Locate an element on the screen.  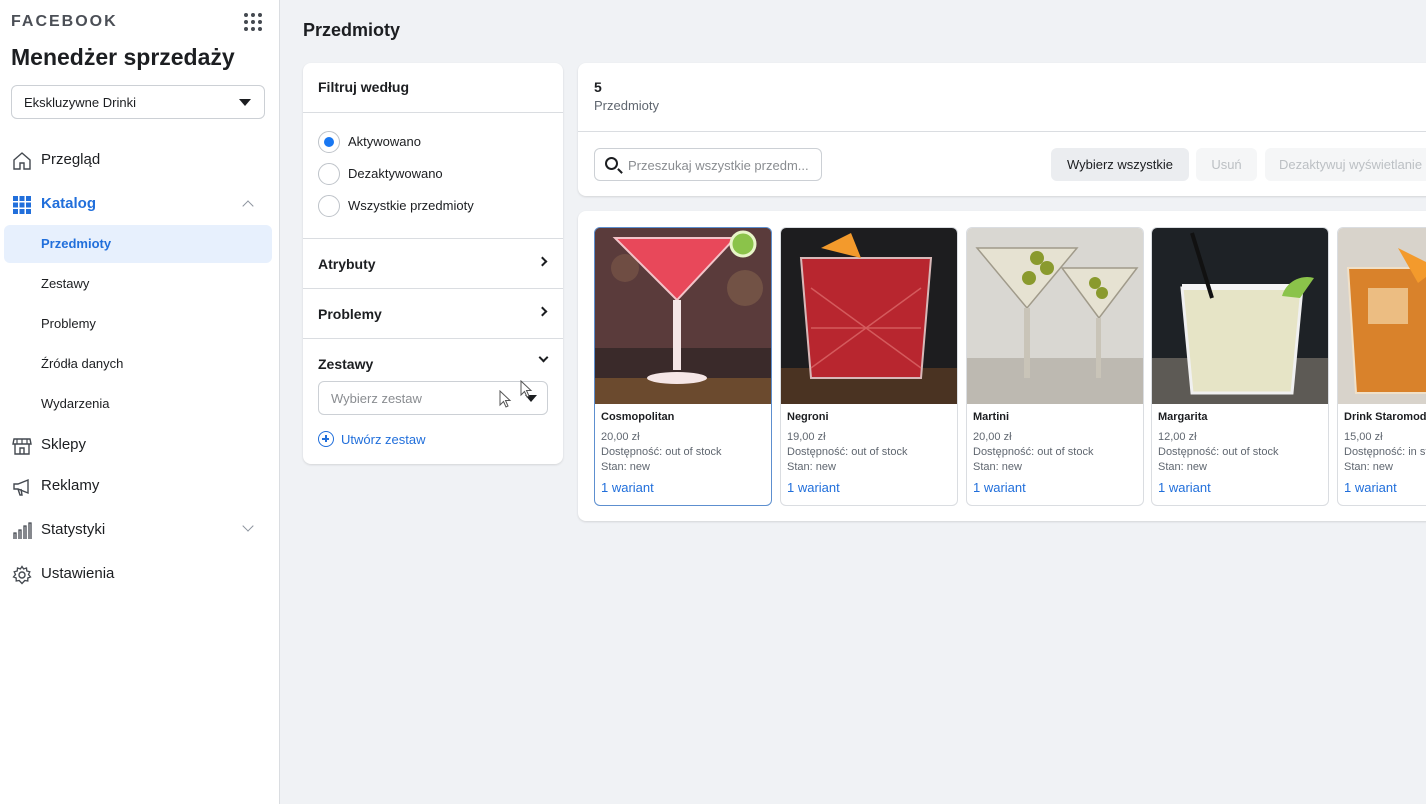
nav-item-settings: Ustawienia is located at coordinates (138, 574).